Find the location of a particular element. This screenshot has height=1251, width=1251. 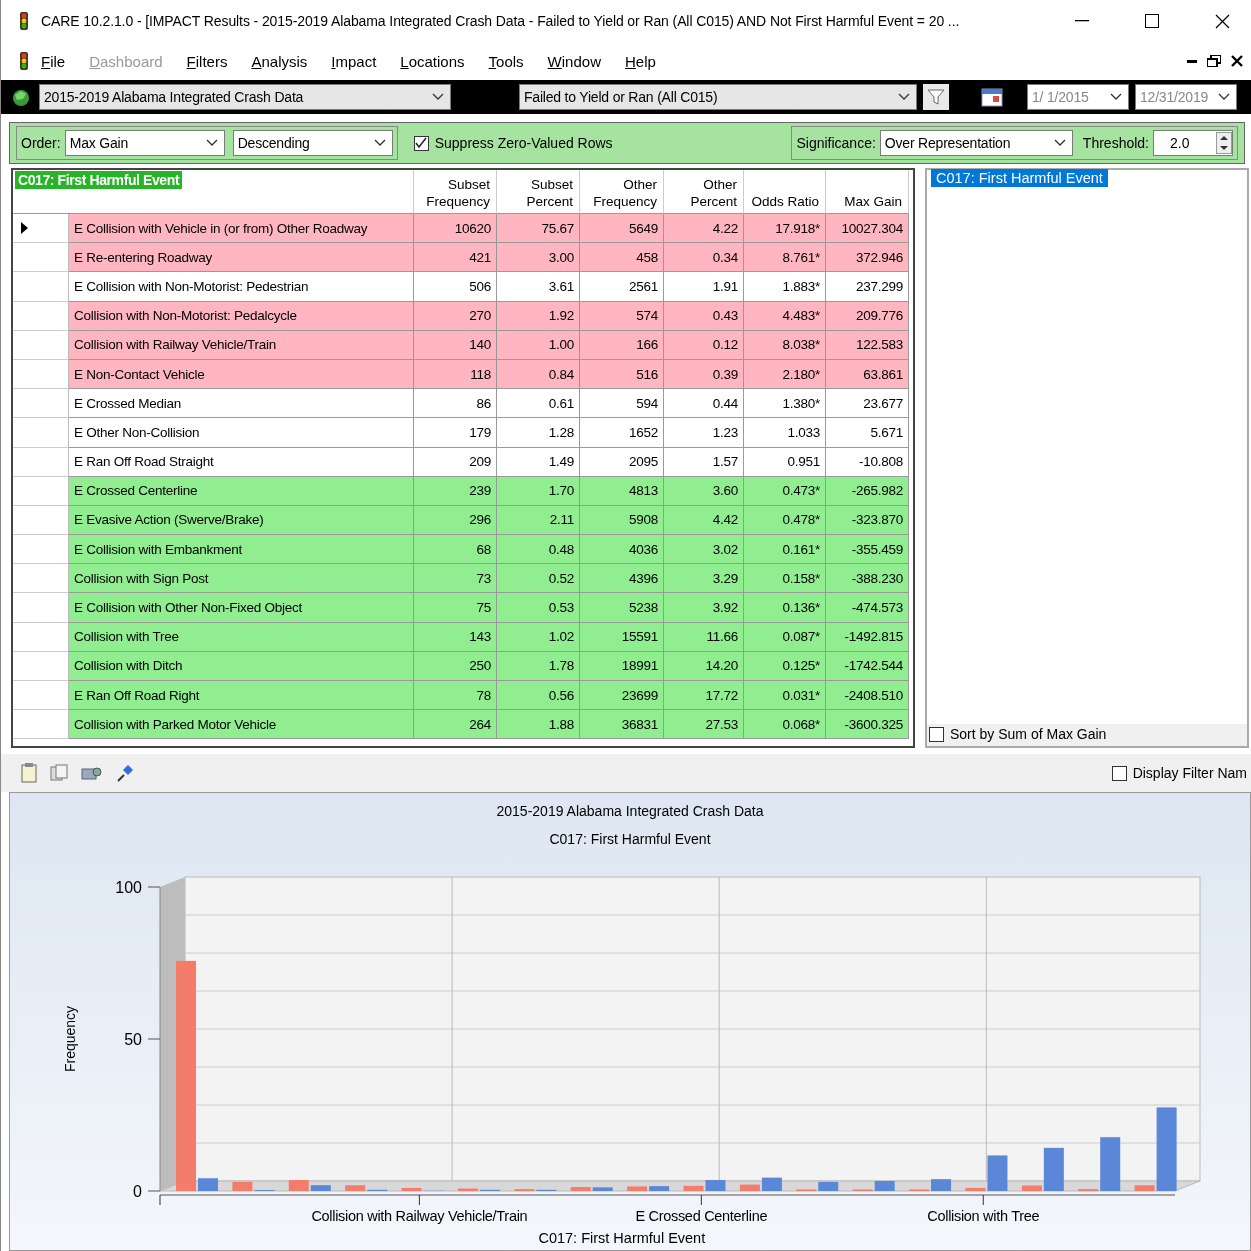

table-cell: 0.031* is located at coordinates (785, 696).